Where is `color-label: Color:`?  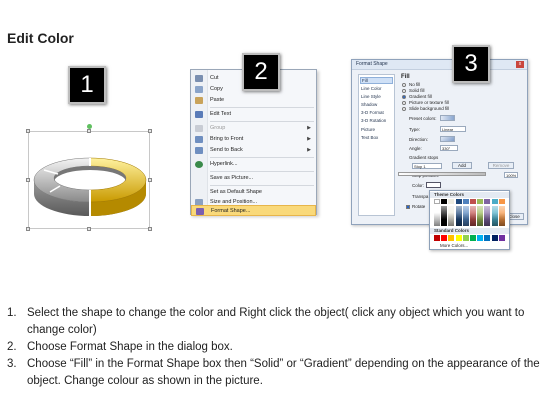
color-label: Color: is located at coordinates (418, 185).